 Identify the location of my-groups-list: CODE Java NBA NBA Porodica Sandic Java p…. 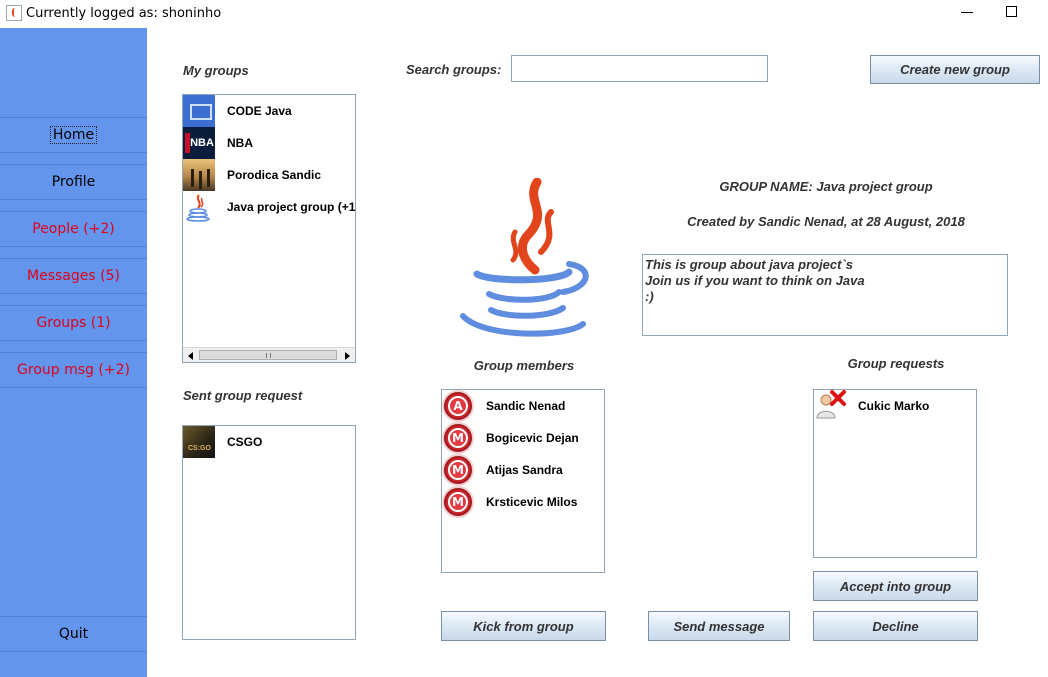
(269, 228).